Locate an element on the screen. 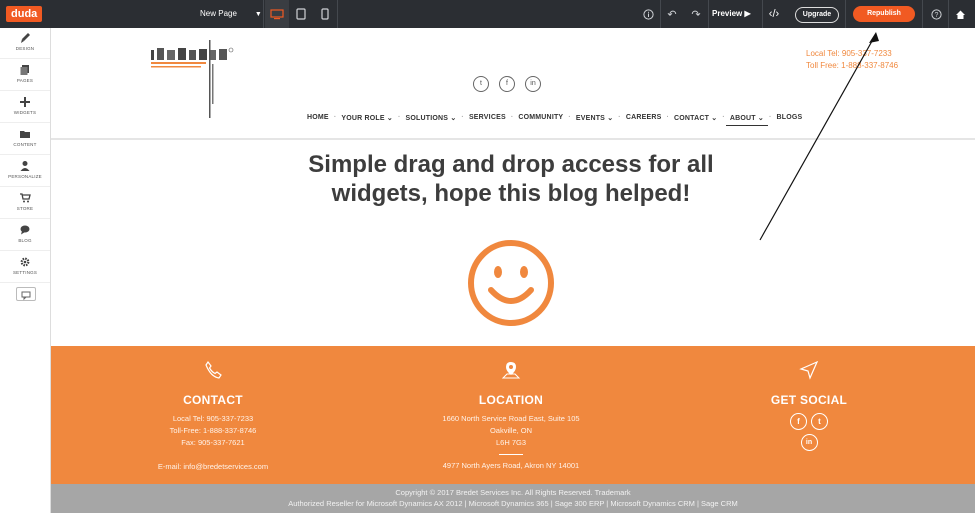 The width and height of the screenshot is (975, 513). help-icon: ? is located at coordinates (936, 14).